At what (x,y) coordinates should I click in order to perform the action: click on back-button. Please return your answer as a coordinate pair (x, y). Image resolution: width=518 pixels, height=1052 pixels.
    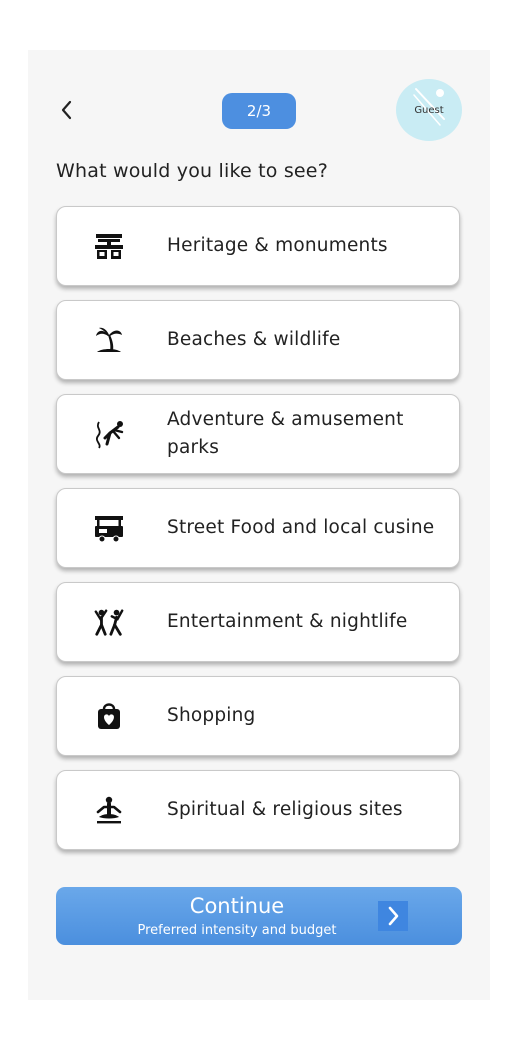
    Looking at the image, I should click on (67, 110).